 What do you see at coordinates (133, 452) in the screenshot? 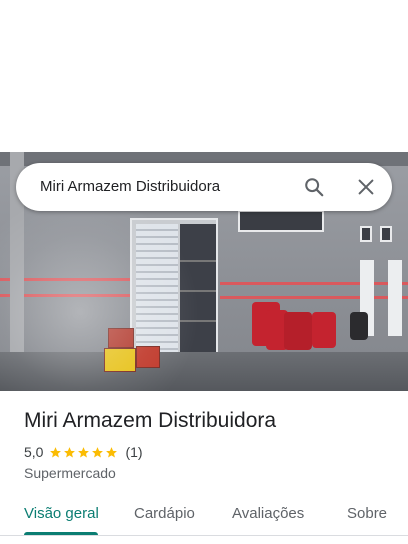
I see `review-count: (1)` at bounding box center [133, 452].